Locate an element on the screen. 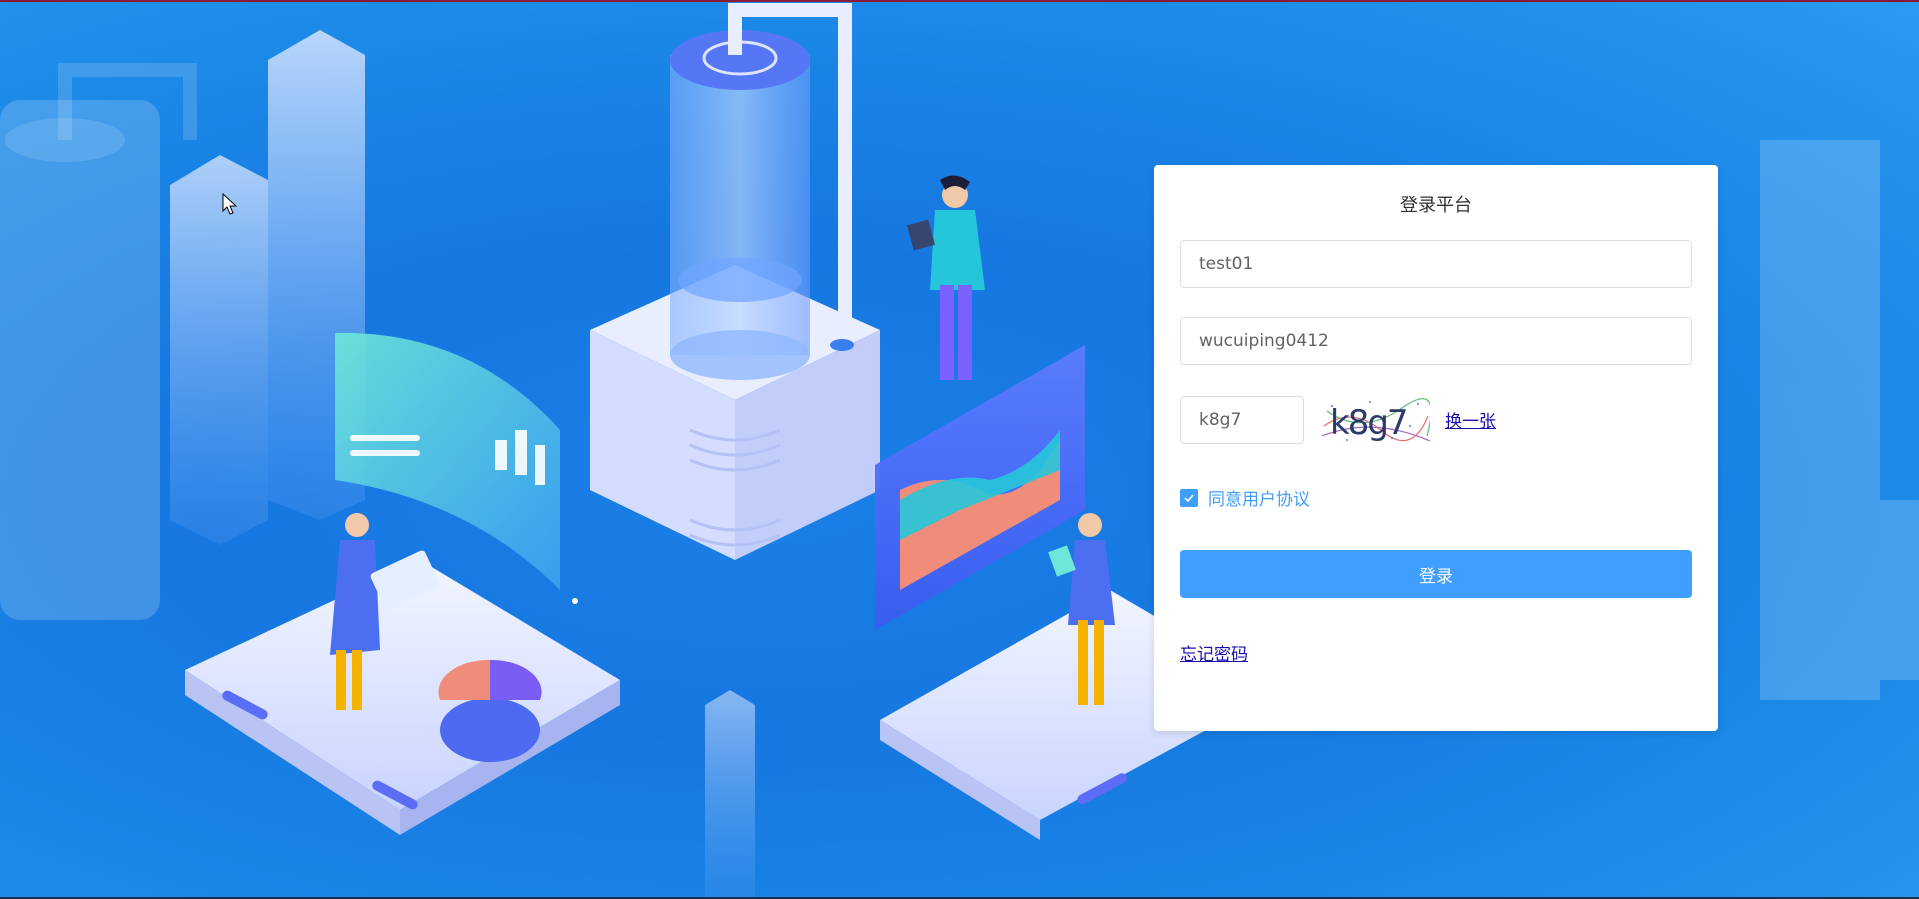  checkbox-checked-icon is located at coordinates (1189, 497).